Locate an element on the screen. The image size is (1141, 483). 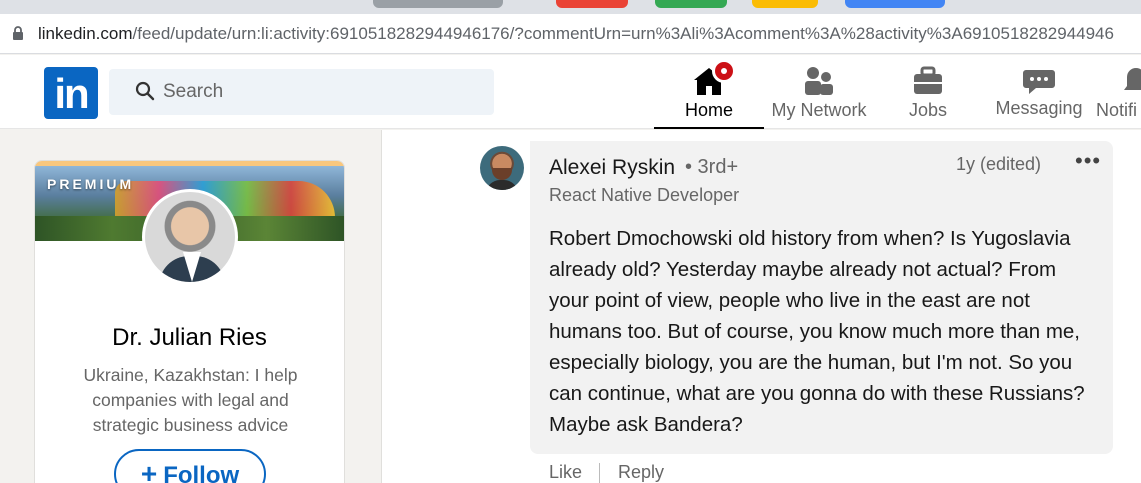
search-box is located at coordinates (301, 92).